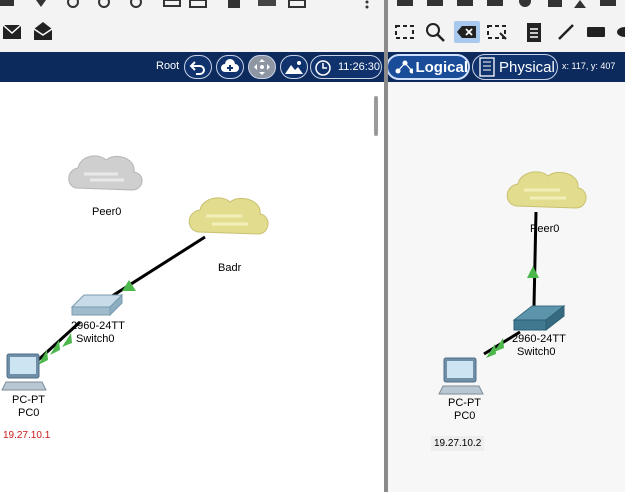 The width and height of the screenshot is (625, 492). Describe the element at coordinates (359, 67) in the screenshot. I see `time-display: 11:26:30` at that location.